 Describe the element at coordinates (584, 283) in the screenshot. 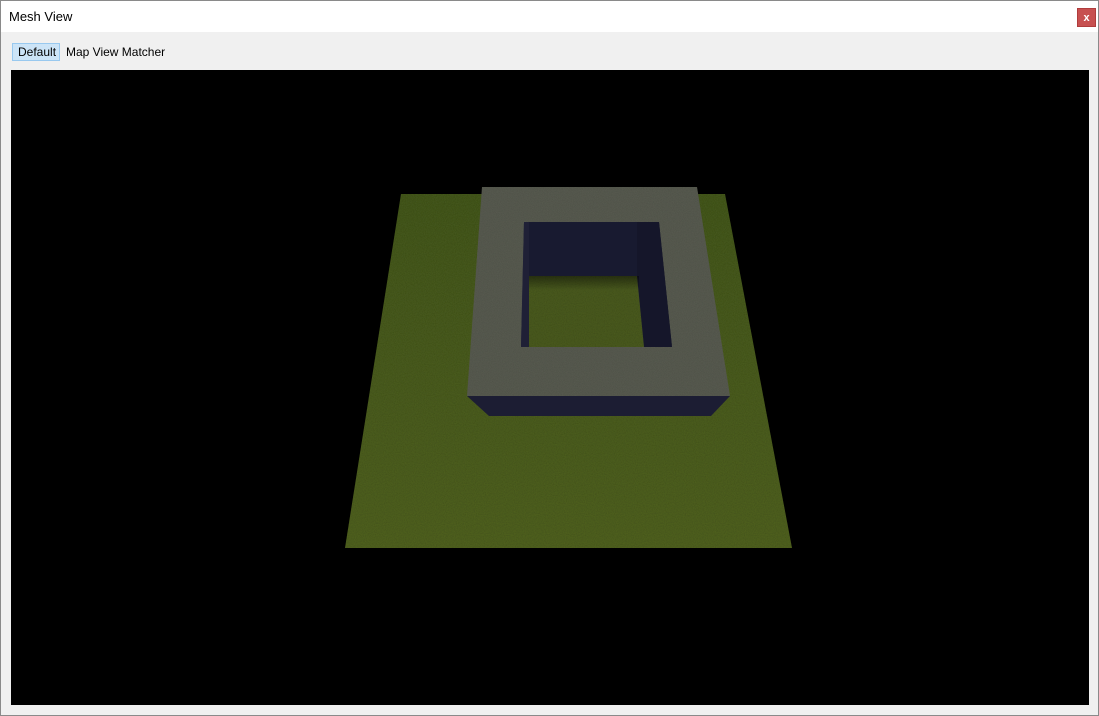

I see `courtyard-shadow` at that location.